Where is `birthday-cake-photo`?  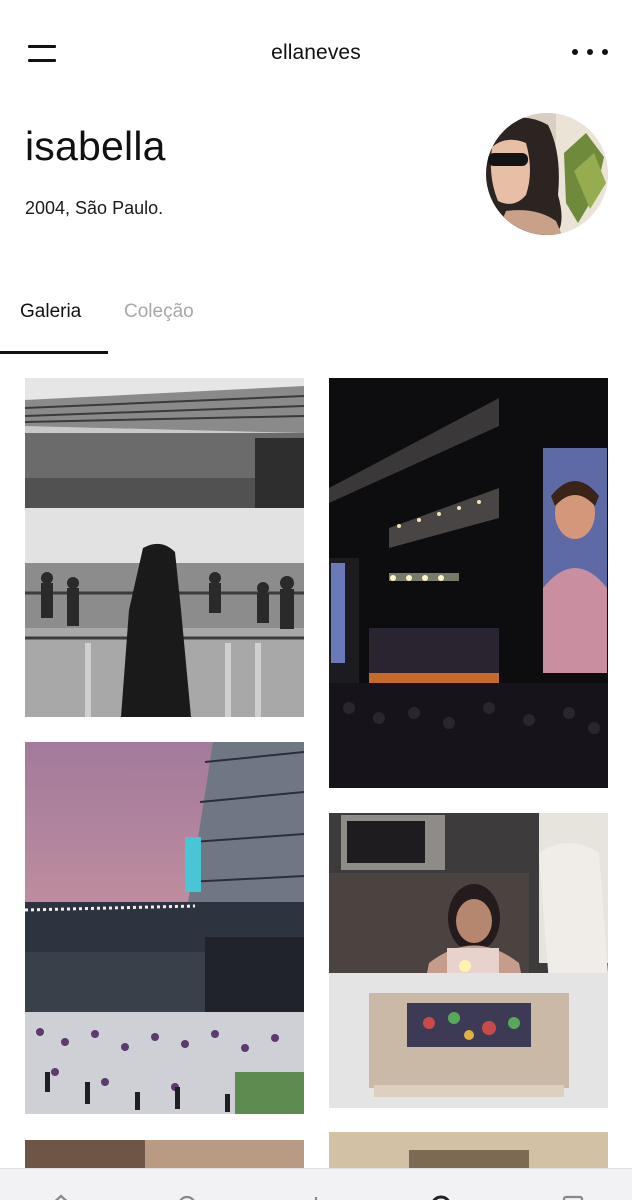 birthday-cake-photo is located at coordinates (468, 960).